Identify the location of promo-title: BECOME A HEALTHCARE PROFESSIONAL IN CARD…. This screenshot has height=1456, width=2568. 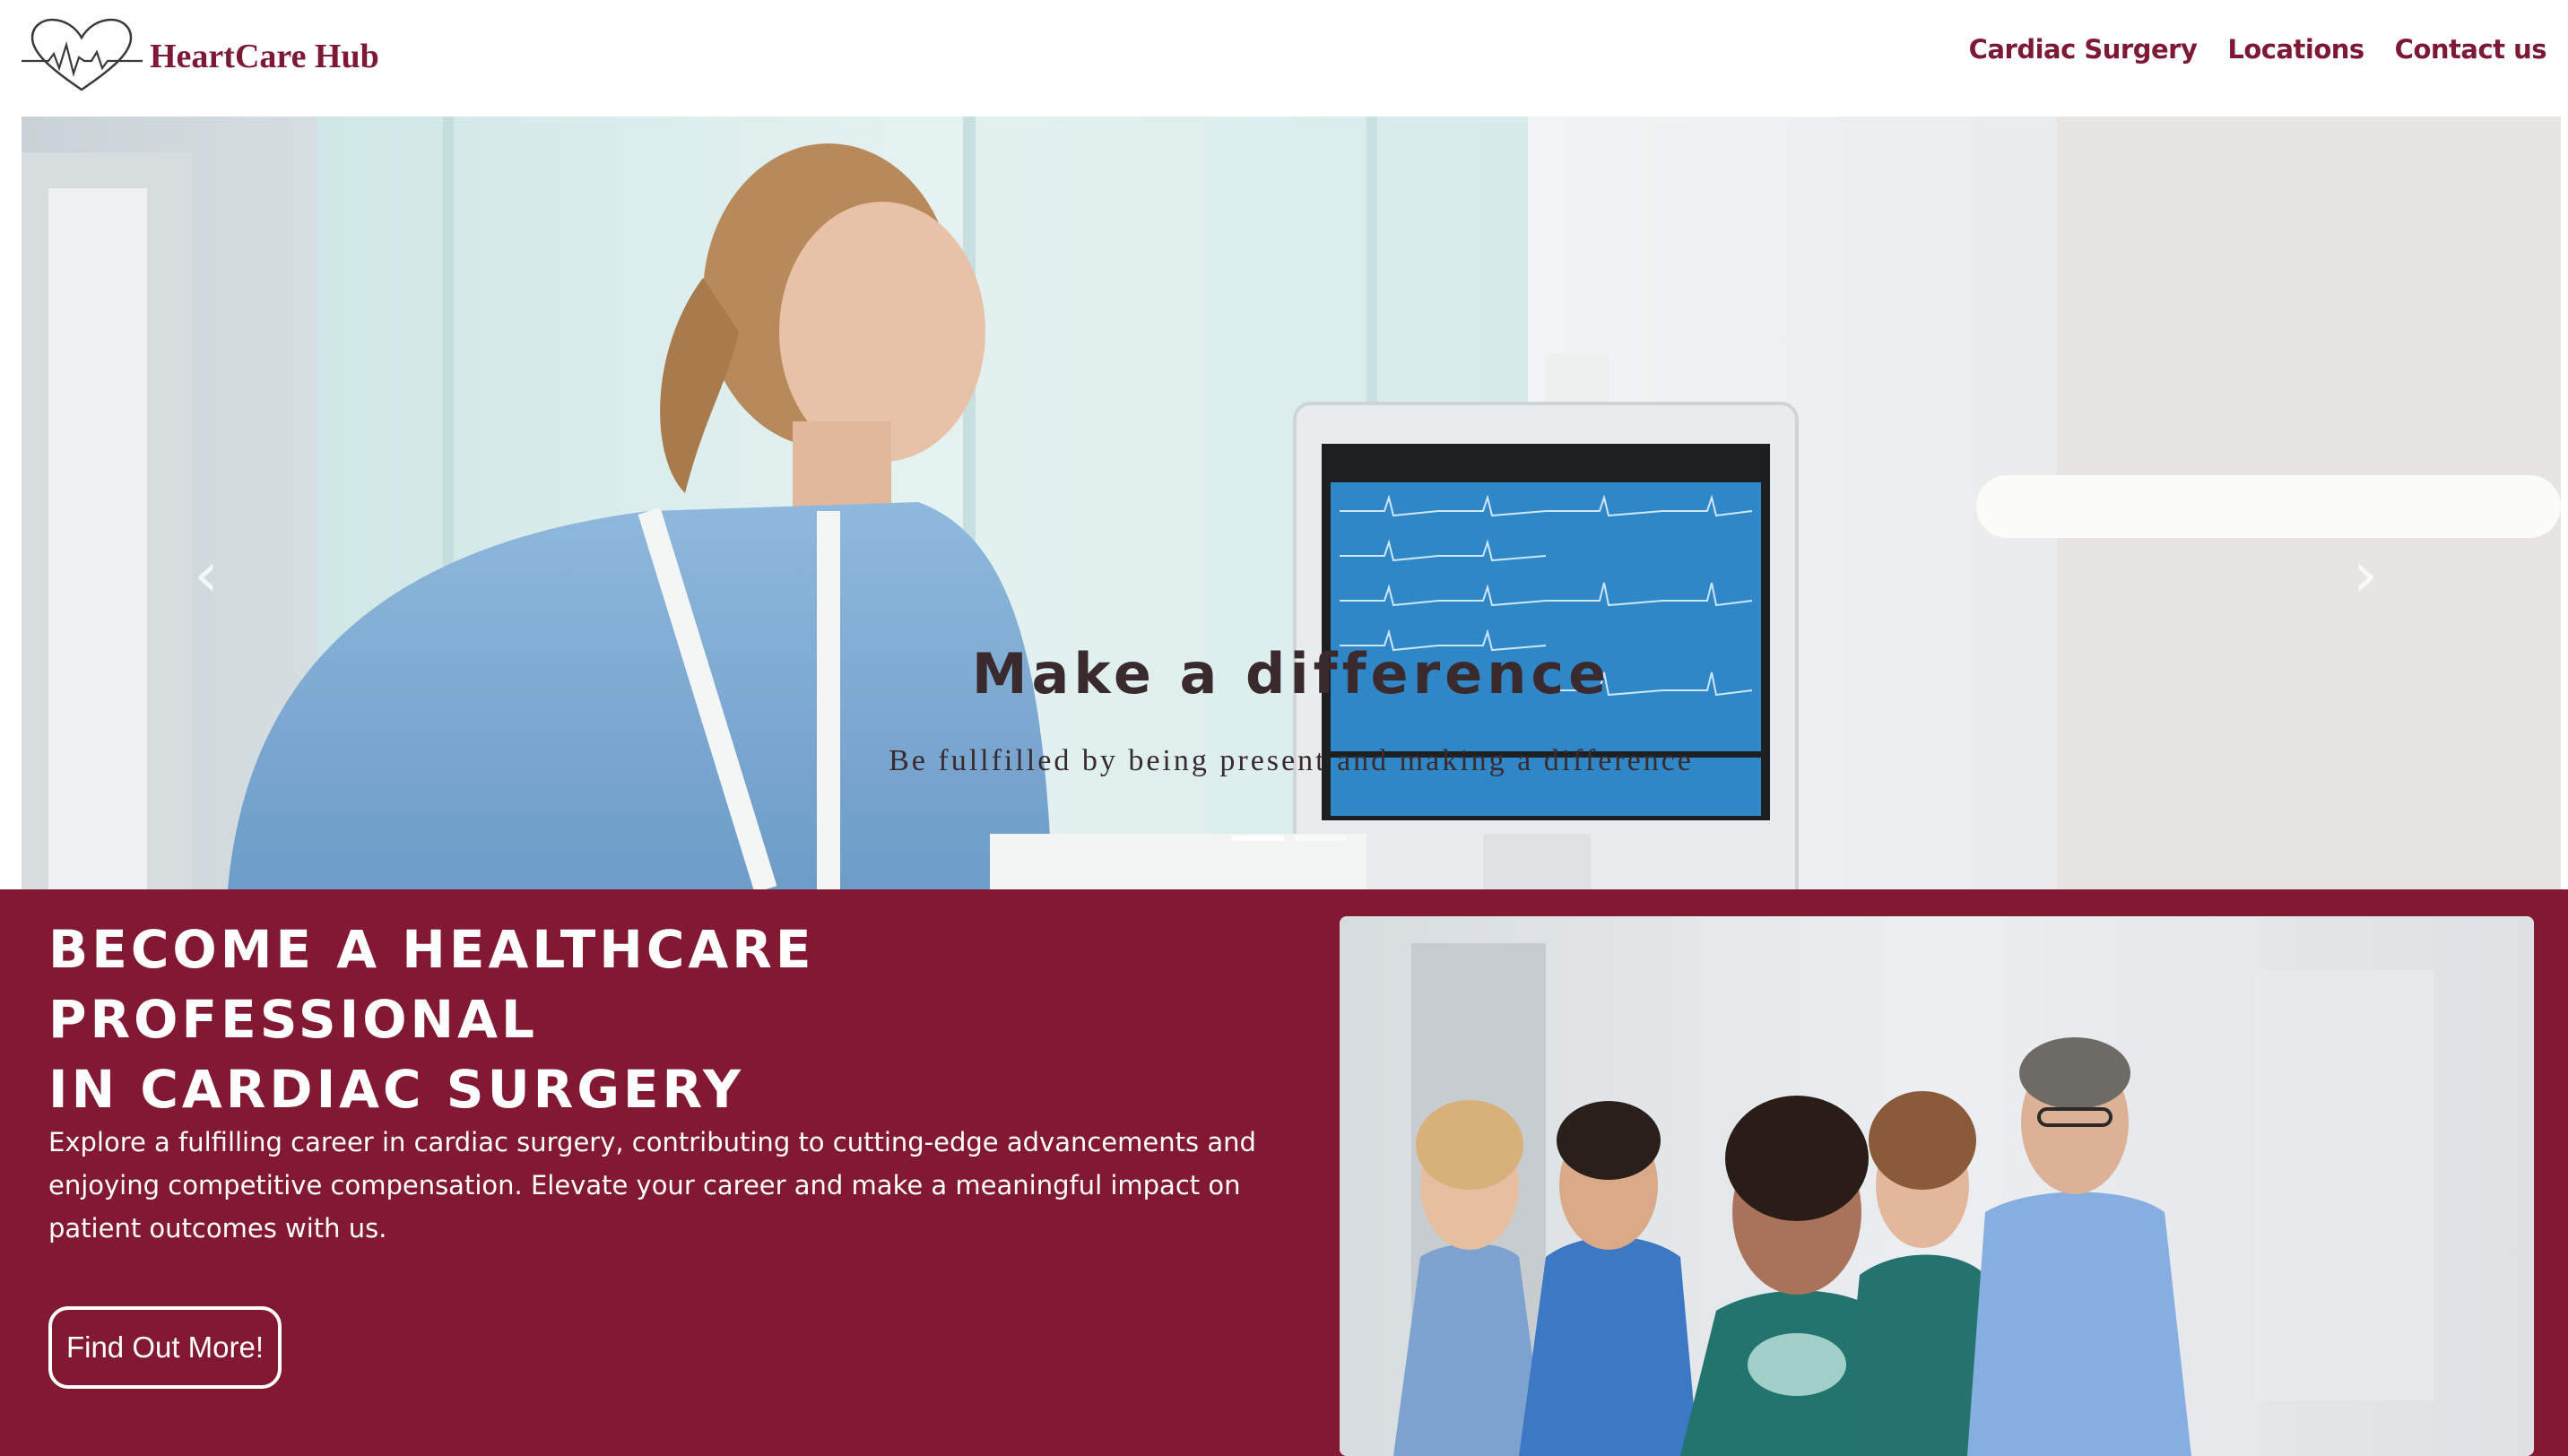
(676, 1019).